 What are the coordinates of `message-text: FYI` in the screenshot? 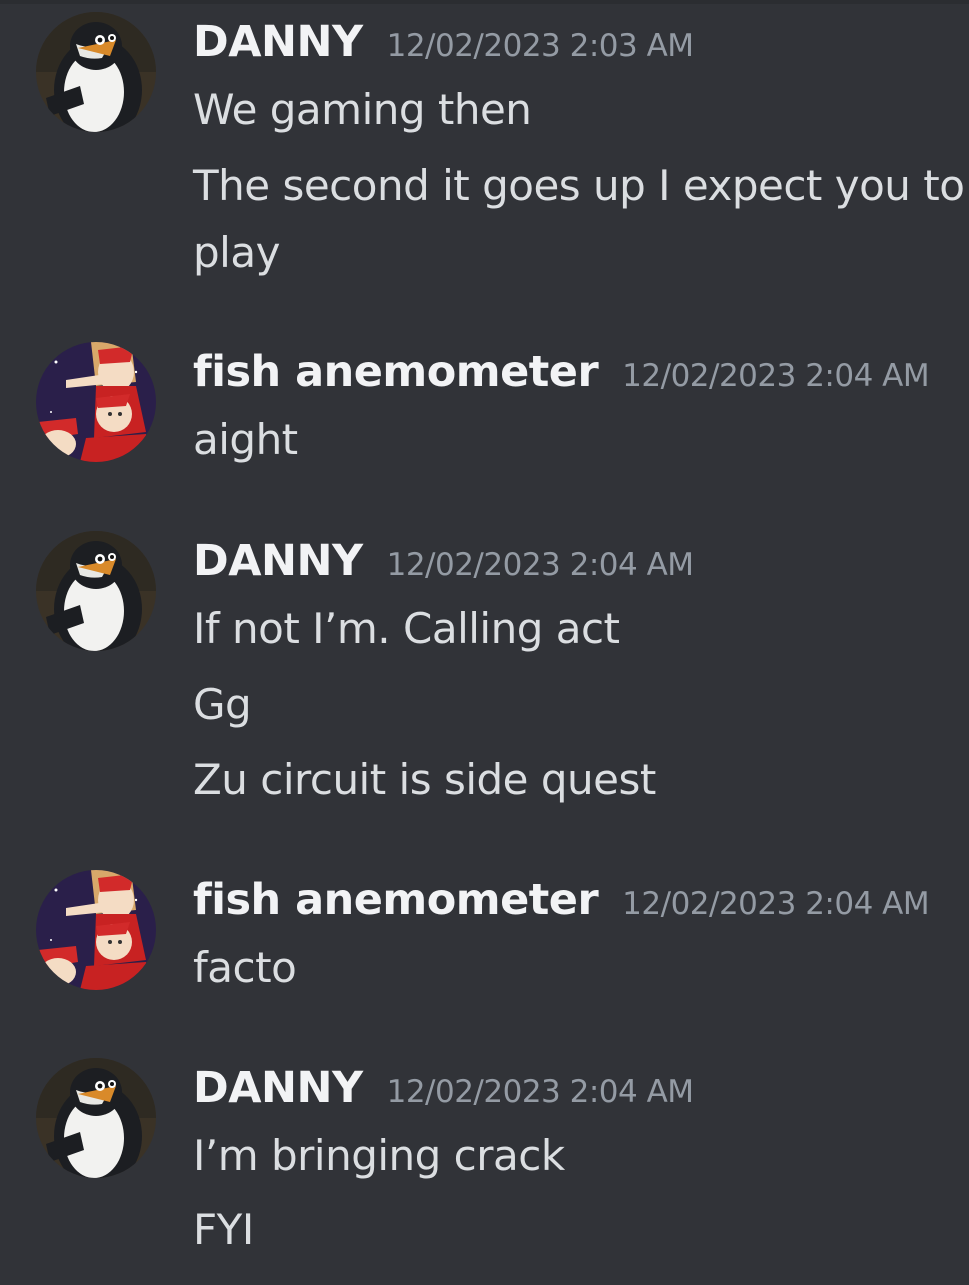 It's located at (223, 1229).